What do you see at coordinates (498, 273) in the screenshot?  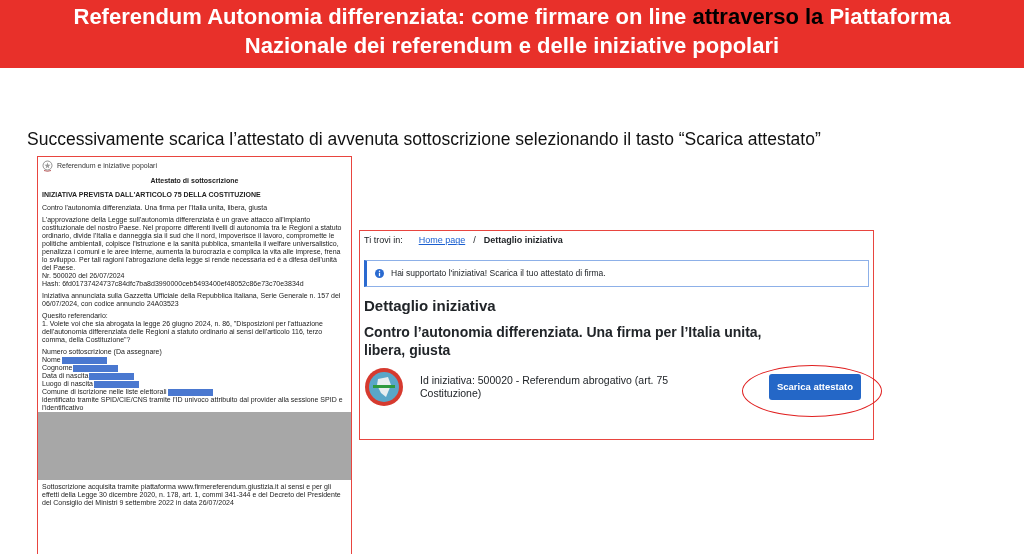 I see `alert-text: Hai supportato l'iniziativa! Scarica il tuo attestato di firma.` at bounding box center [498, 273].